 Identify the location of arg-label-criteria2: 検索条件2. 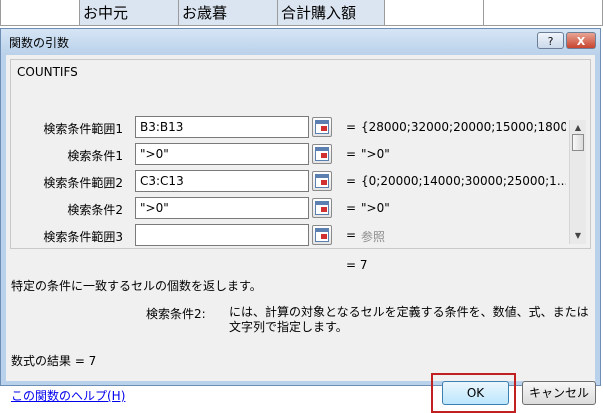
(95, 210).